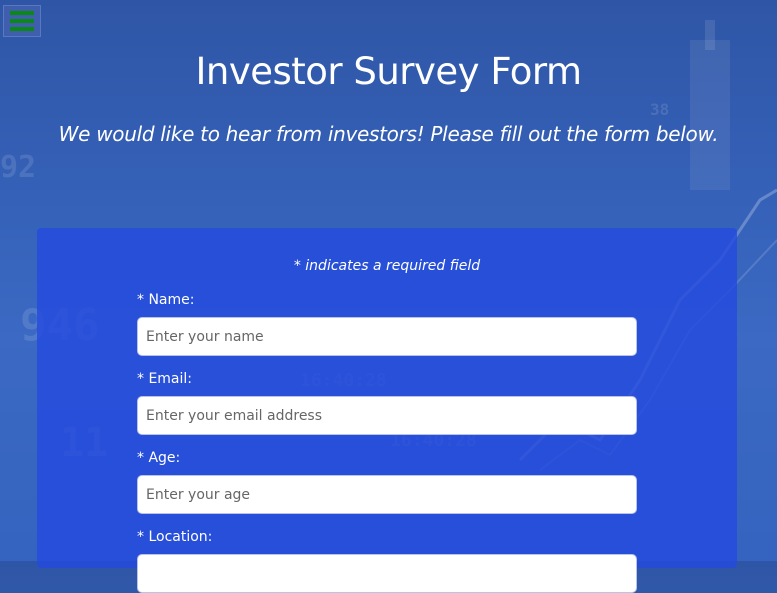 Image resolution: width=777 pixels, height=593 pixels. I want to click on age-label: * Age:, so click(159, 458).